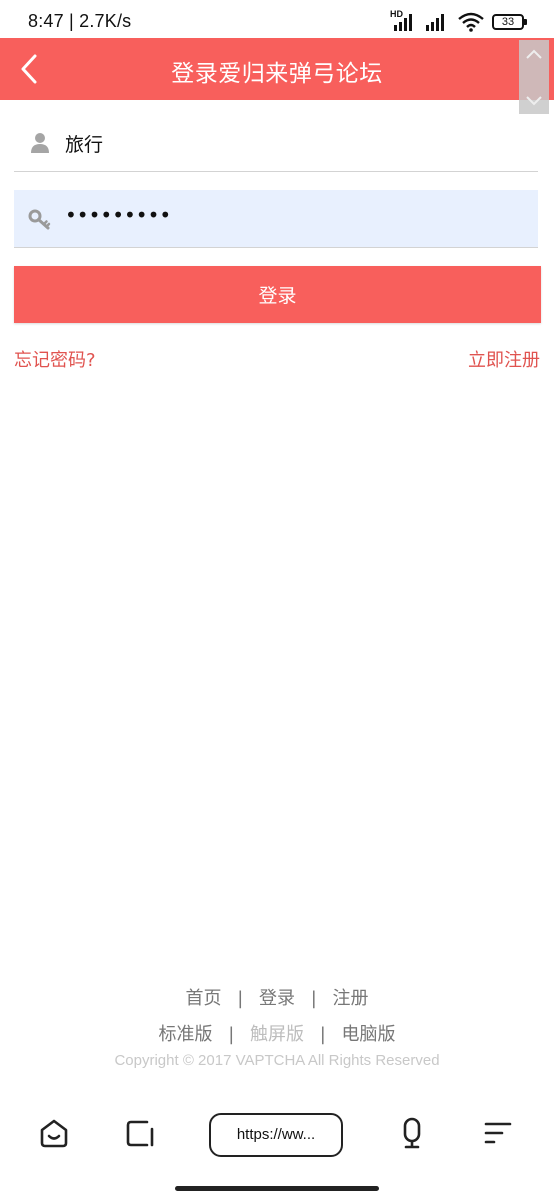  Describe the element at coordinates (276, 219) in the screenshot. I see `password-field: •••••••••` at that location.